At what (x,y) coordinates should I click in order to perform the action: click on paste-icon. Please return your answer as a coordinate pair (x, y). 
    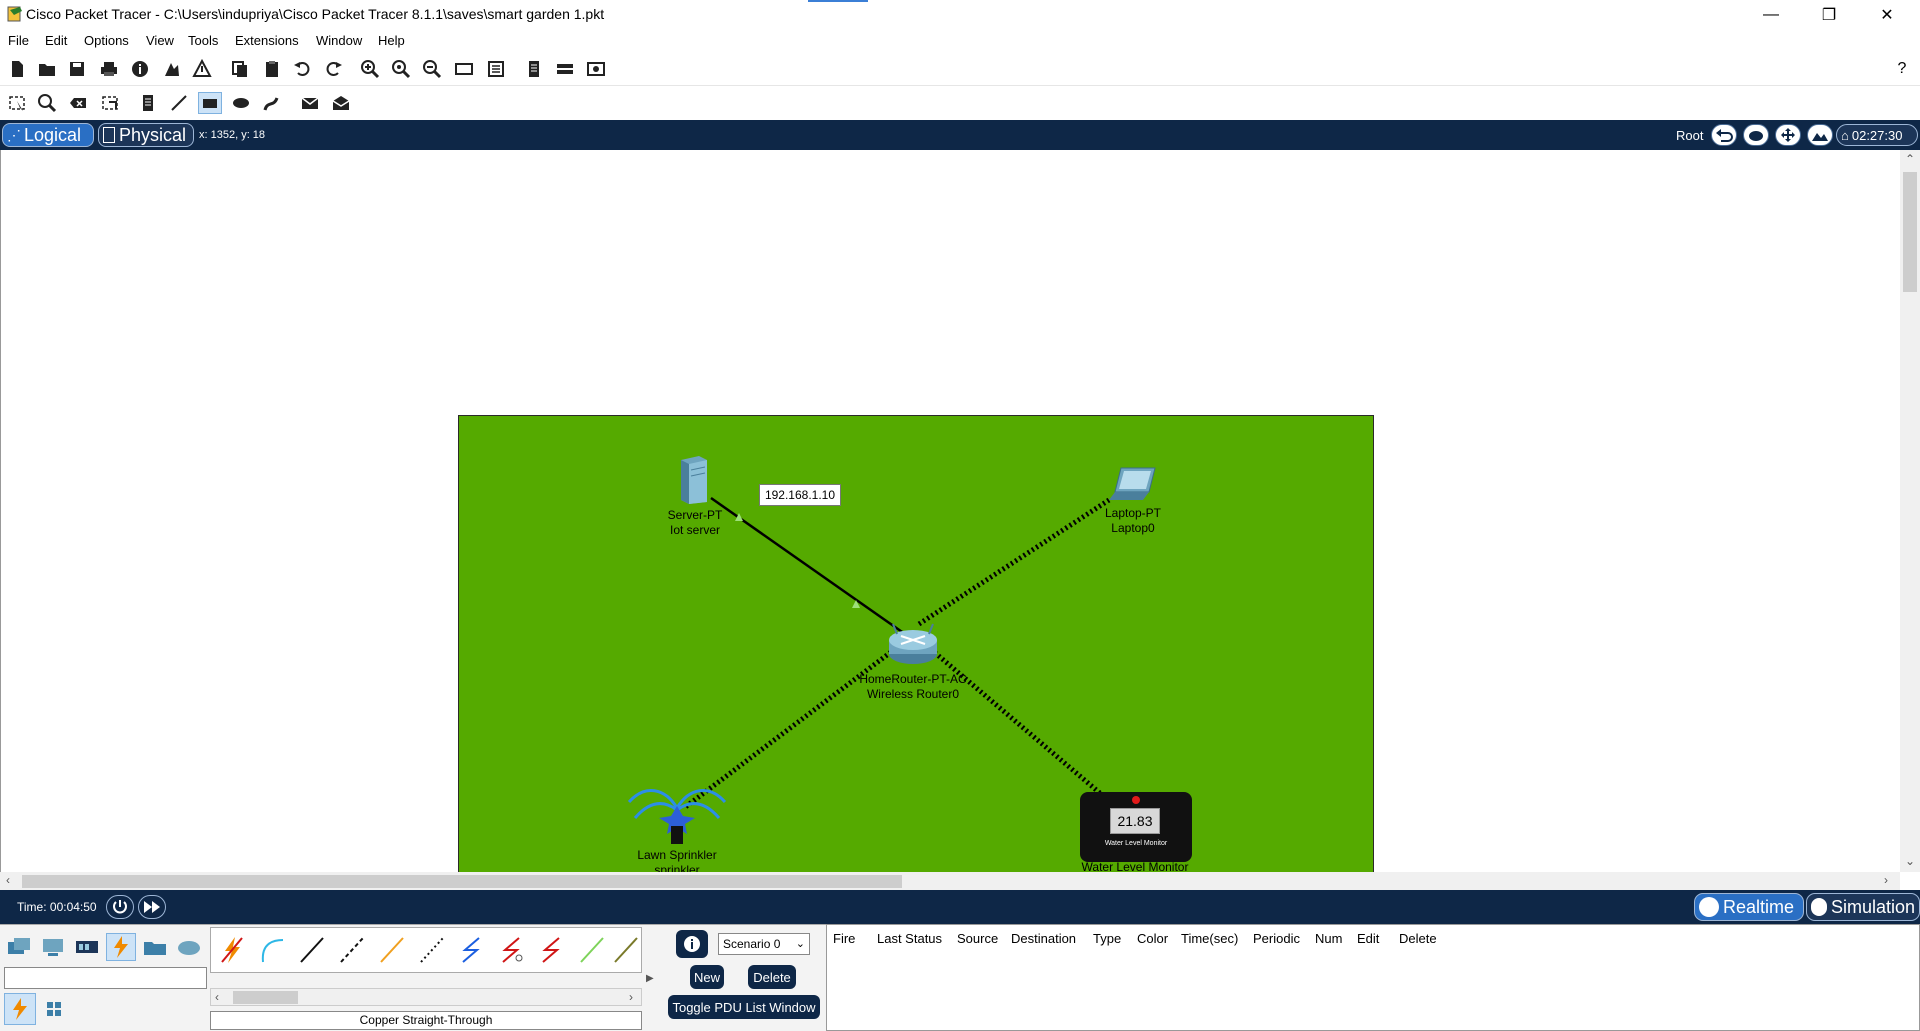
    Looking at the image, I should click on (272, 69).